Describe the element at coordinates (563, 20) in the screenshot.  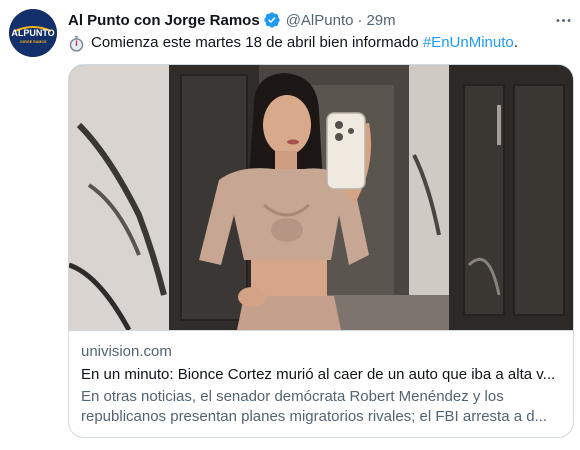
I see `more-options-icon` at that location.